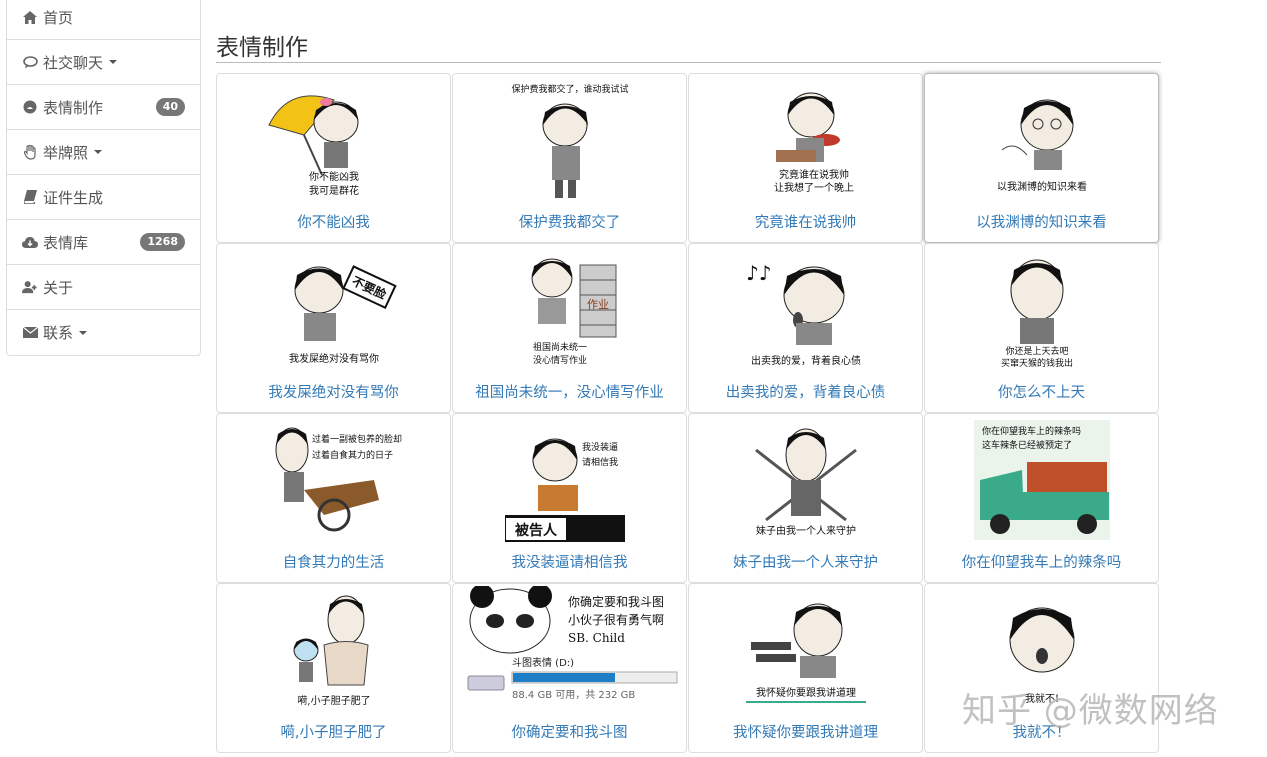  Describe the element at coordinates (334, 190) in the screenshot. I see `meme-caption-text: 我可是群花` at that location.